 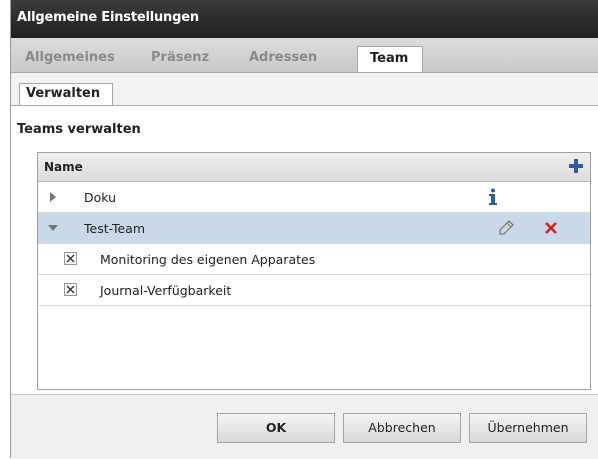 What do you see at coordinates (53, 228) in the screenshot?
I see `collapse-triangle-icon` at bounding box center [53, 228].